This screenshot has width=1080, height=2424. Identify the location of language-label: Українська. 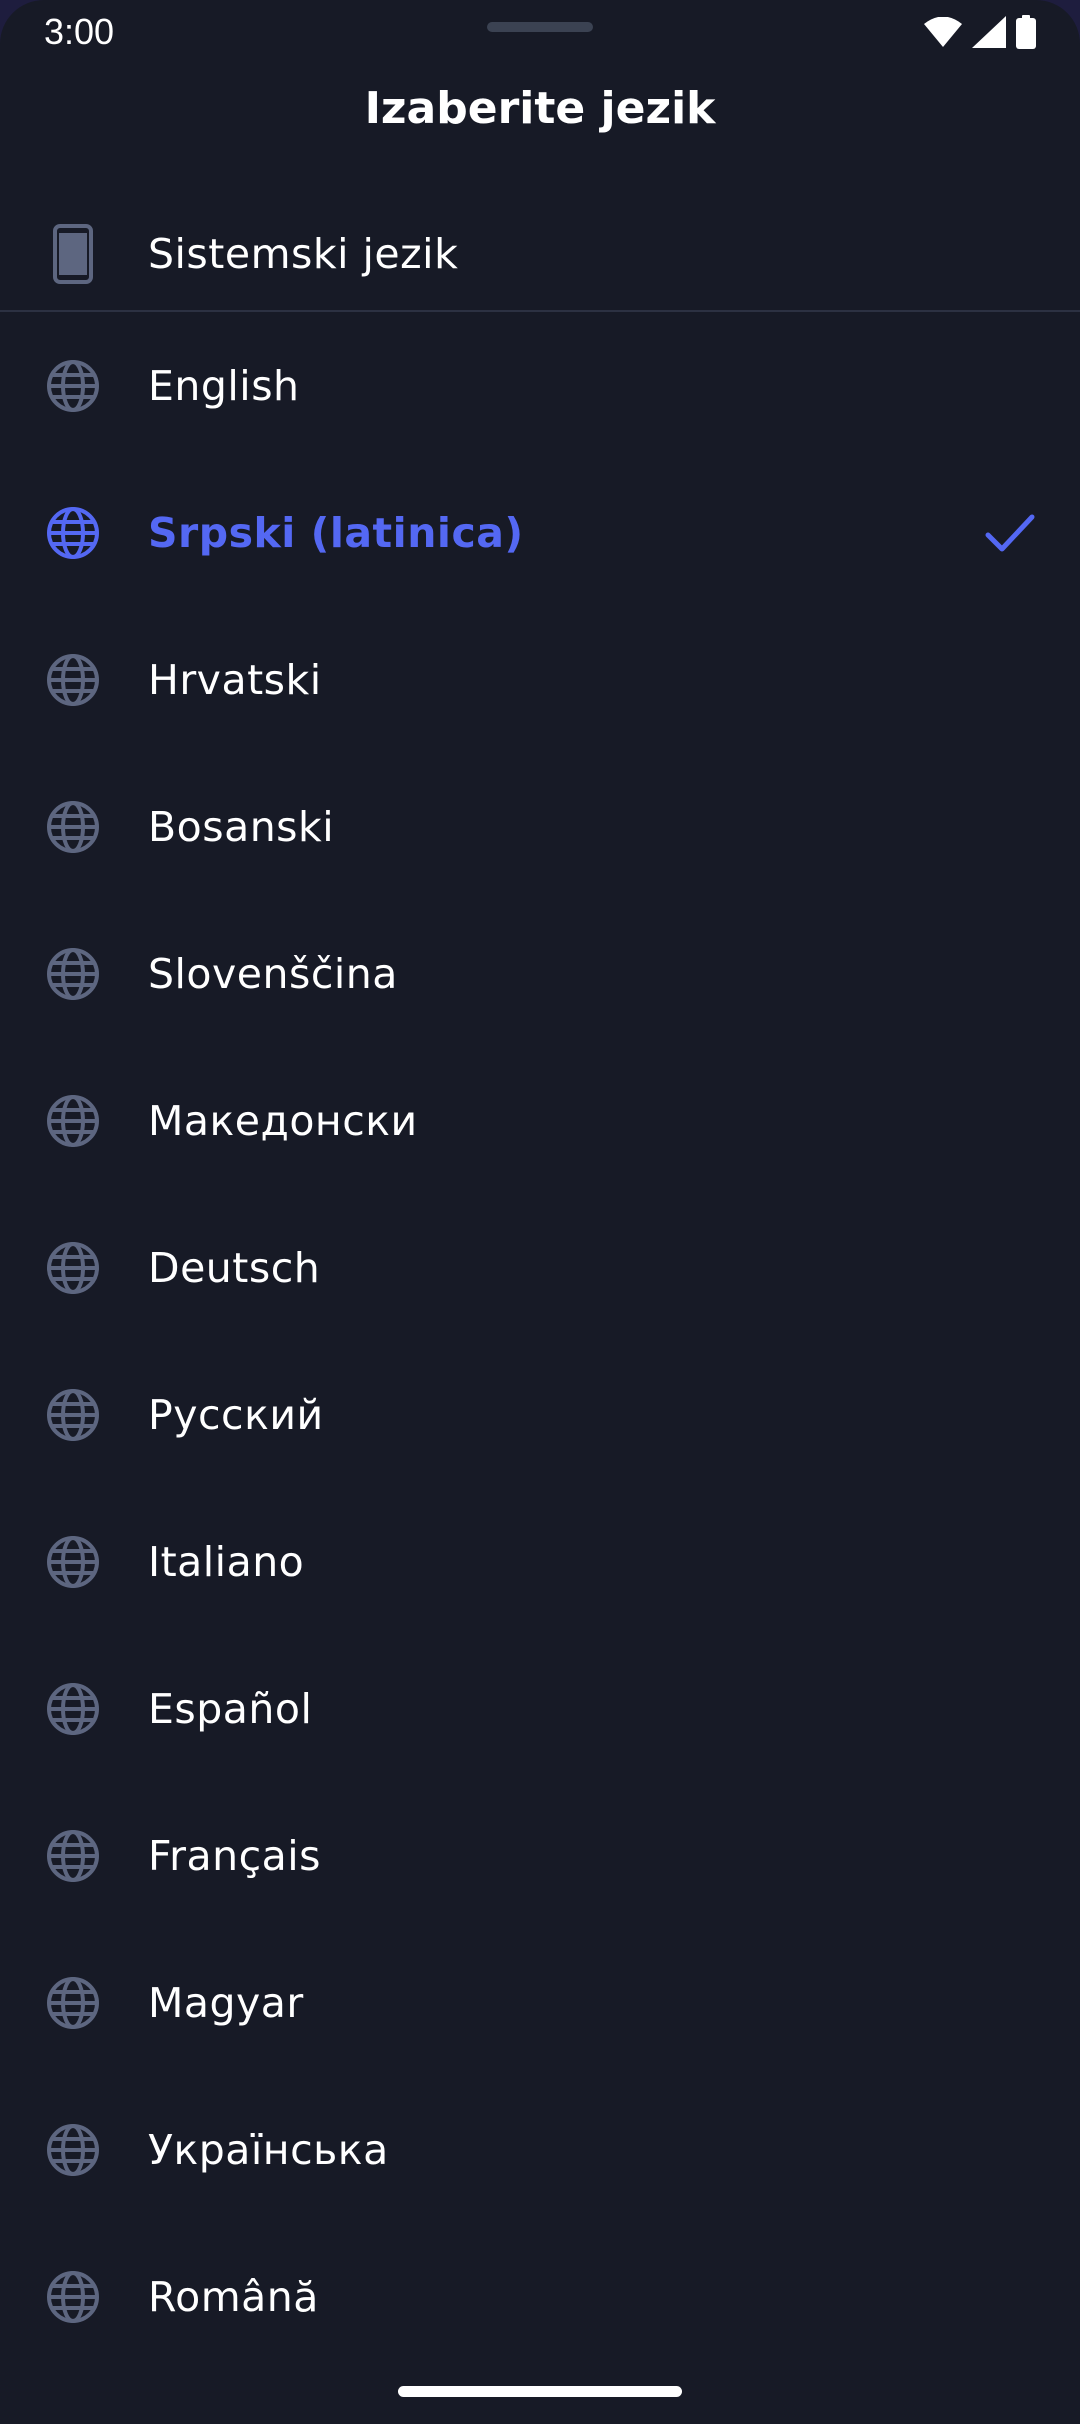
(268, 2149).